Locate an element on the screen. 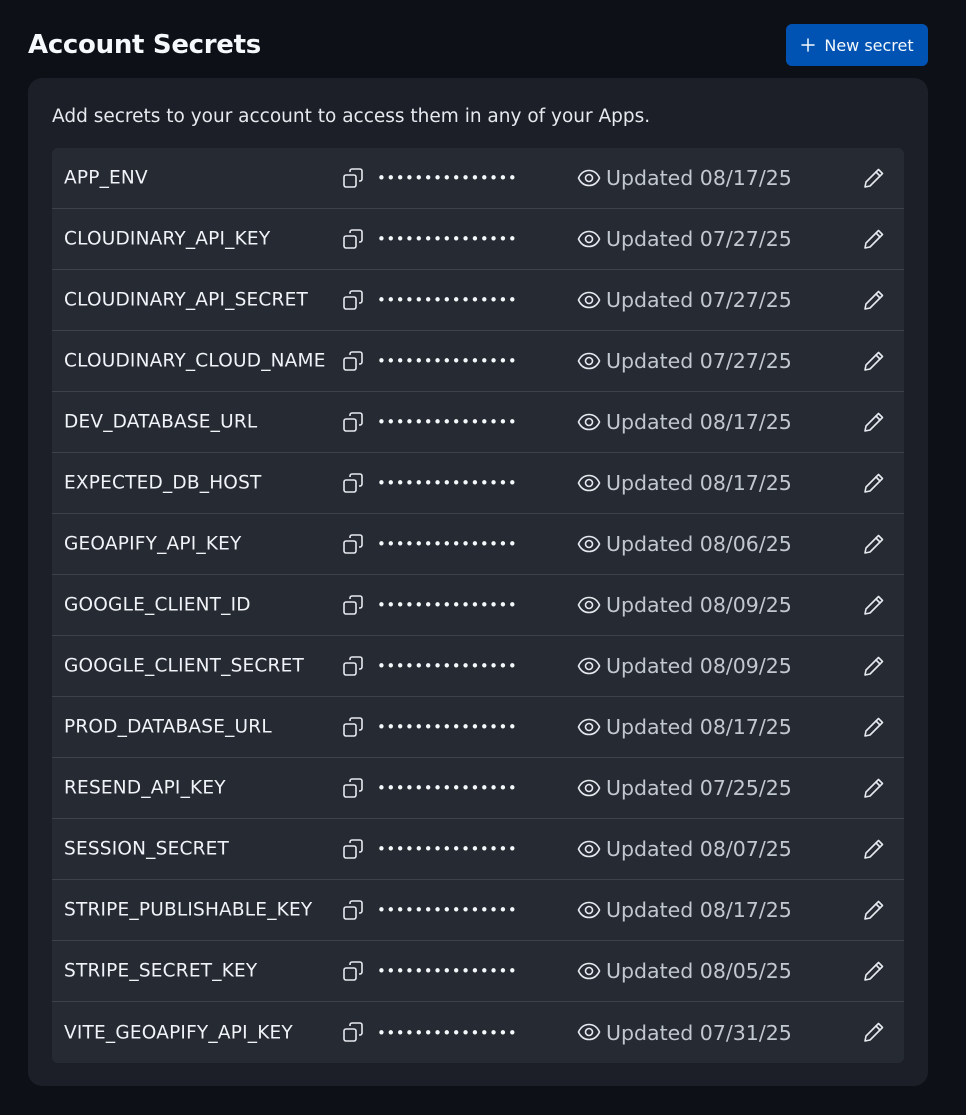 The width and height of the screenshot is (966, 1115). secret-key: CLOUDINARY_API_KEY is located at coordinates (167, 239).